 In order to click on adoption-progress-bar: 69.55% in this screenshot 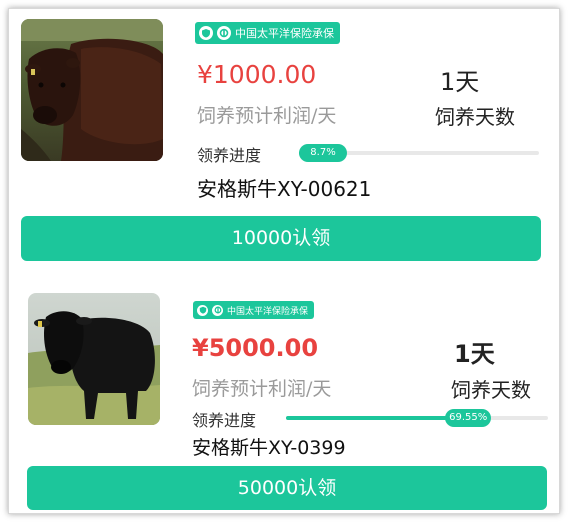, I will do `click(417, 418)`.